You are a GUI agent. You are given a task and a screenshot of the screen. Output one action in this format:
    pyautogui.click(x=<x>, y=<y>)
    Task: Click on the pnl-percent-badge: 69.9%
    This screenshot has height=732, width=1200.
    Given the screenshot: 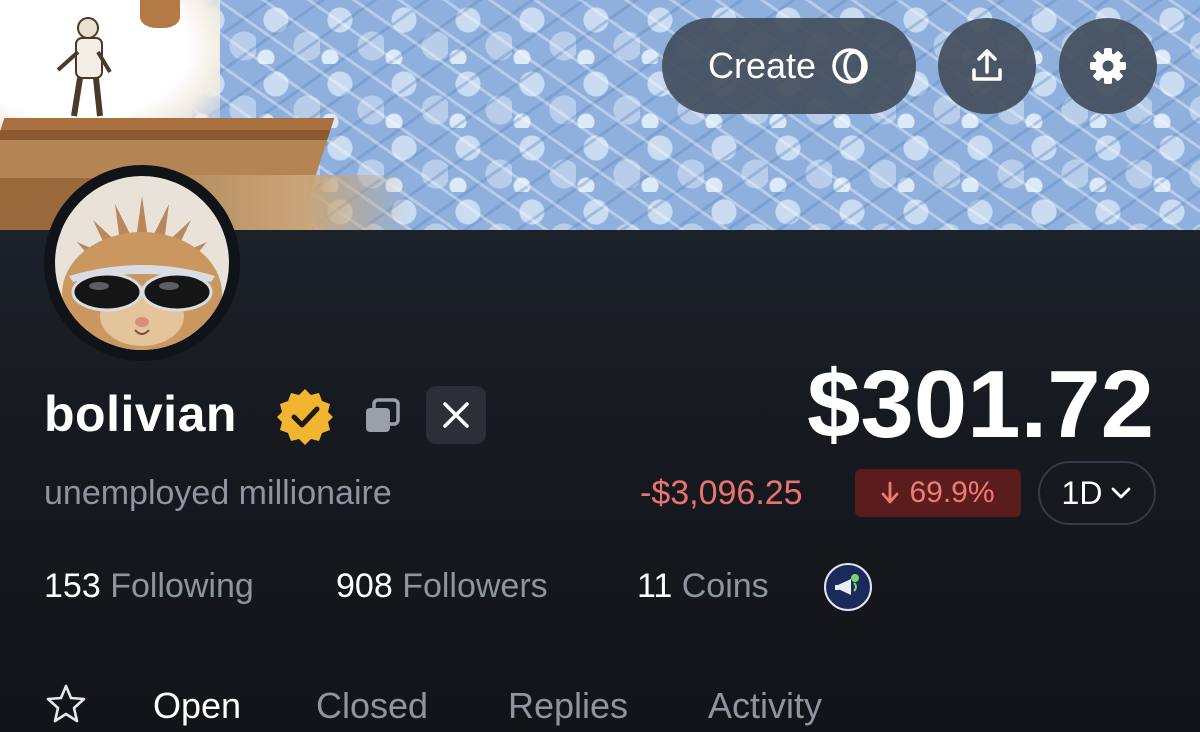 What is the action you would take?
    pyautogui.click(x=938, y=493)
    